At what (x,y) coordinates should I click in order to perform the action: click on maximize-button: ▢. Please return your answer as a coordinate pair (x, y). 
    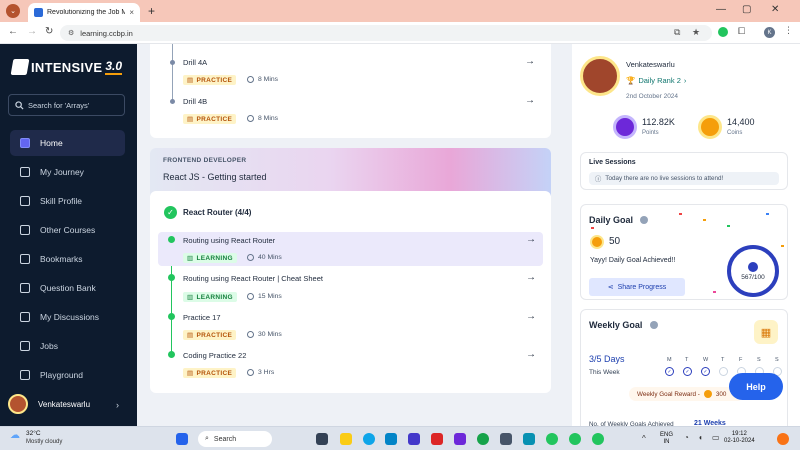
    Looking at the image, I should click on (746, 9).